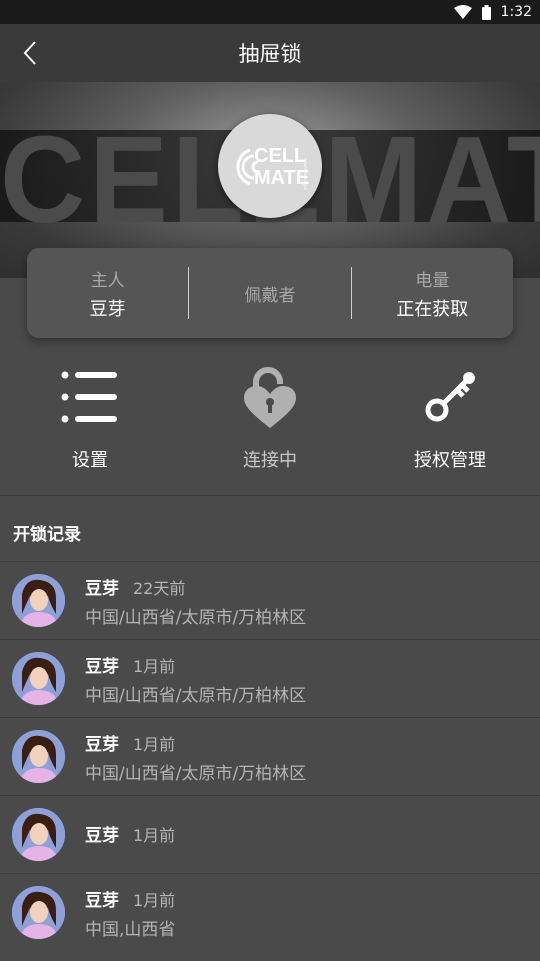 Image resolution: width=540 pixels, height=961 pixels. Describe the element at coordinates (516, 12) in the screenshot. I see `status-time: 1:32` at that location.